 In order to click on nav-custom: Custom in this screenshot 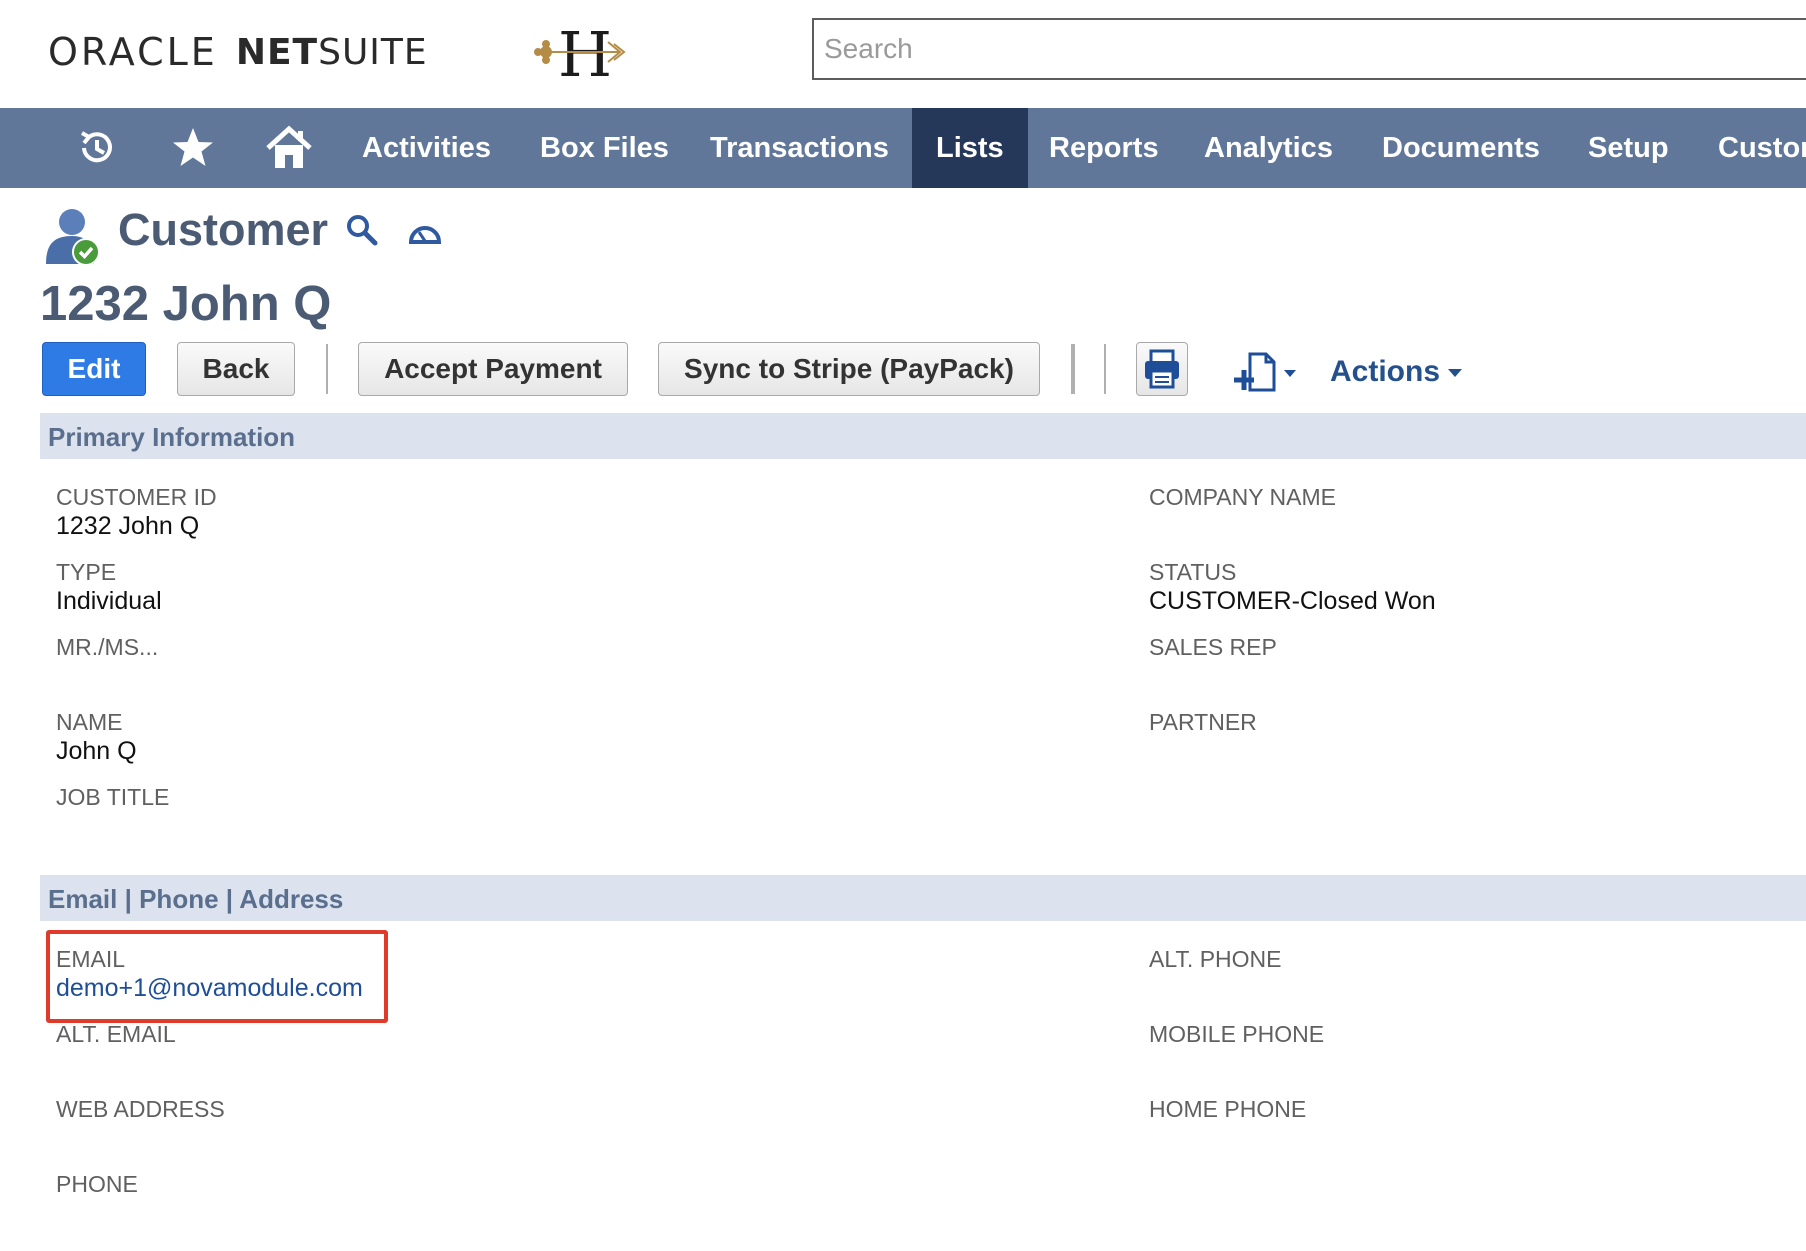, I will do `click(1750, 148)`.